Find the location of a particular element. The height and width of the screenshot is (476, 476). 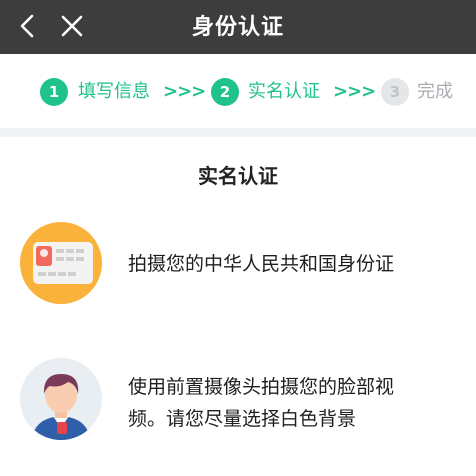

step-1-number: 1 is located at coordinates (54, 92).